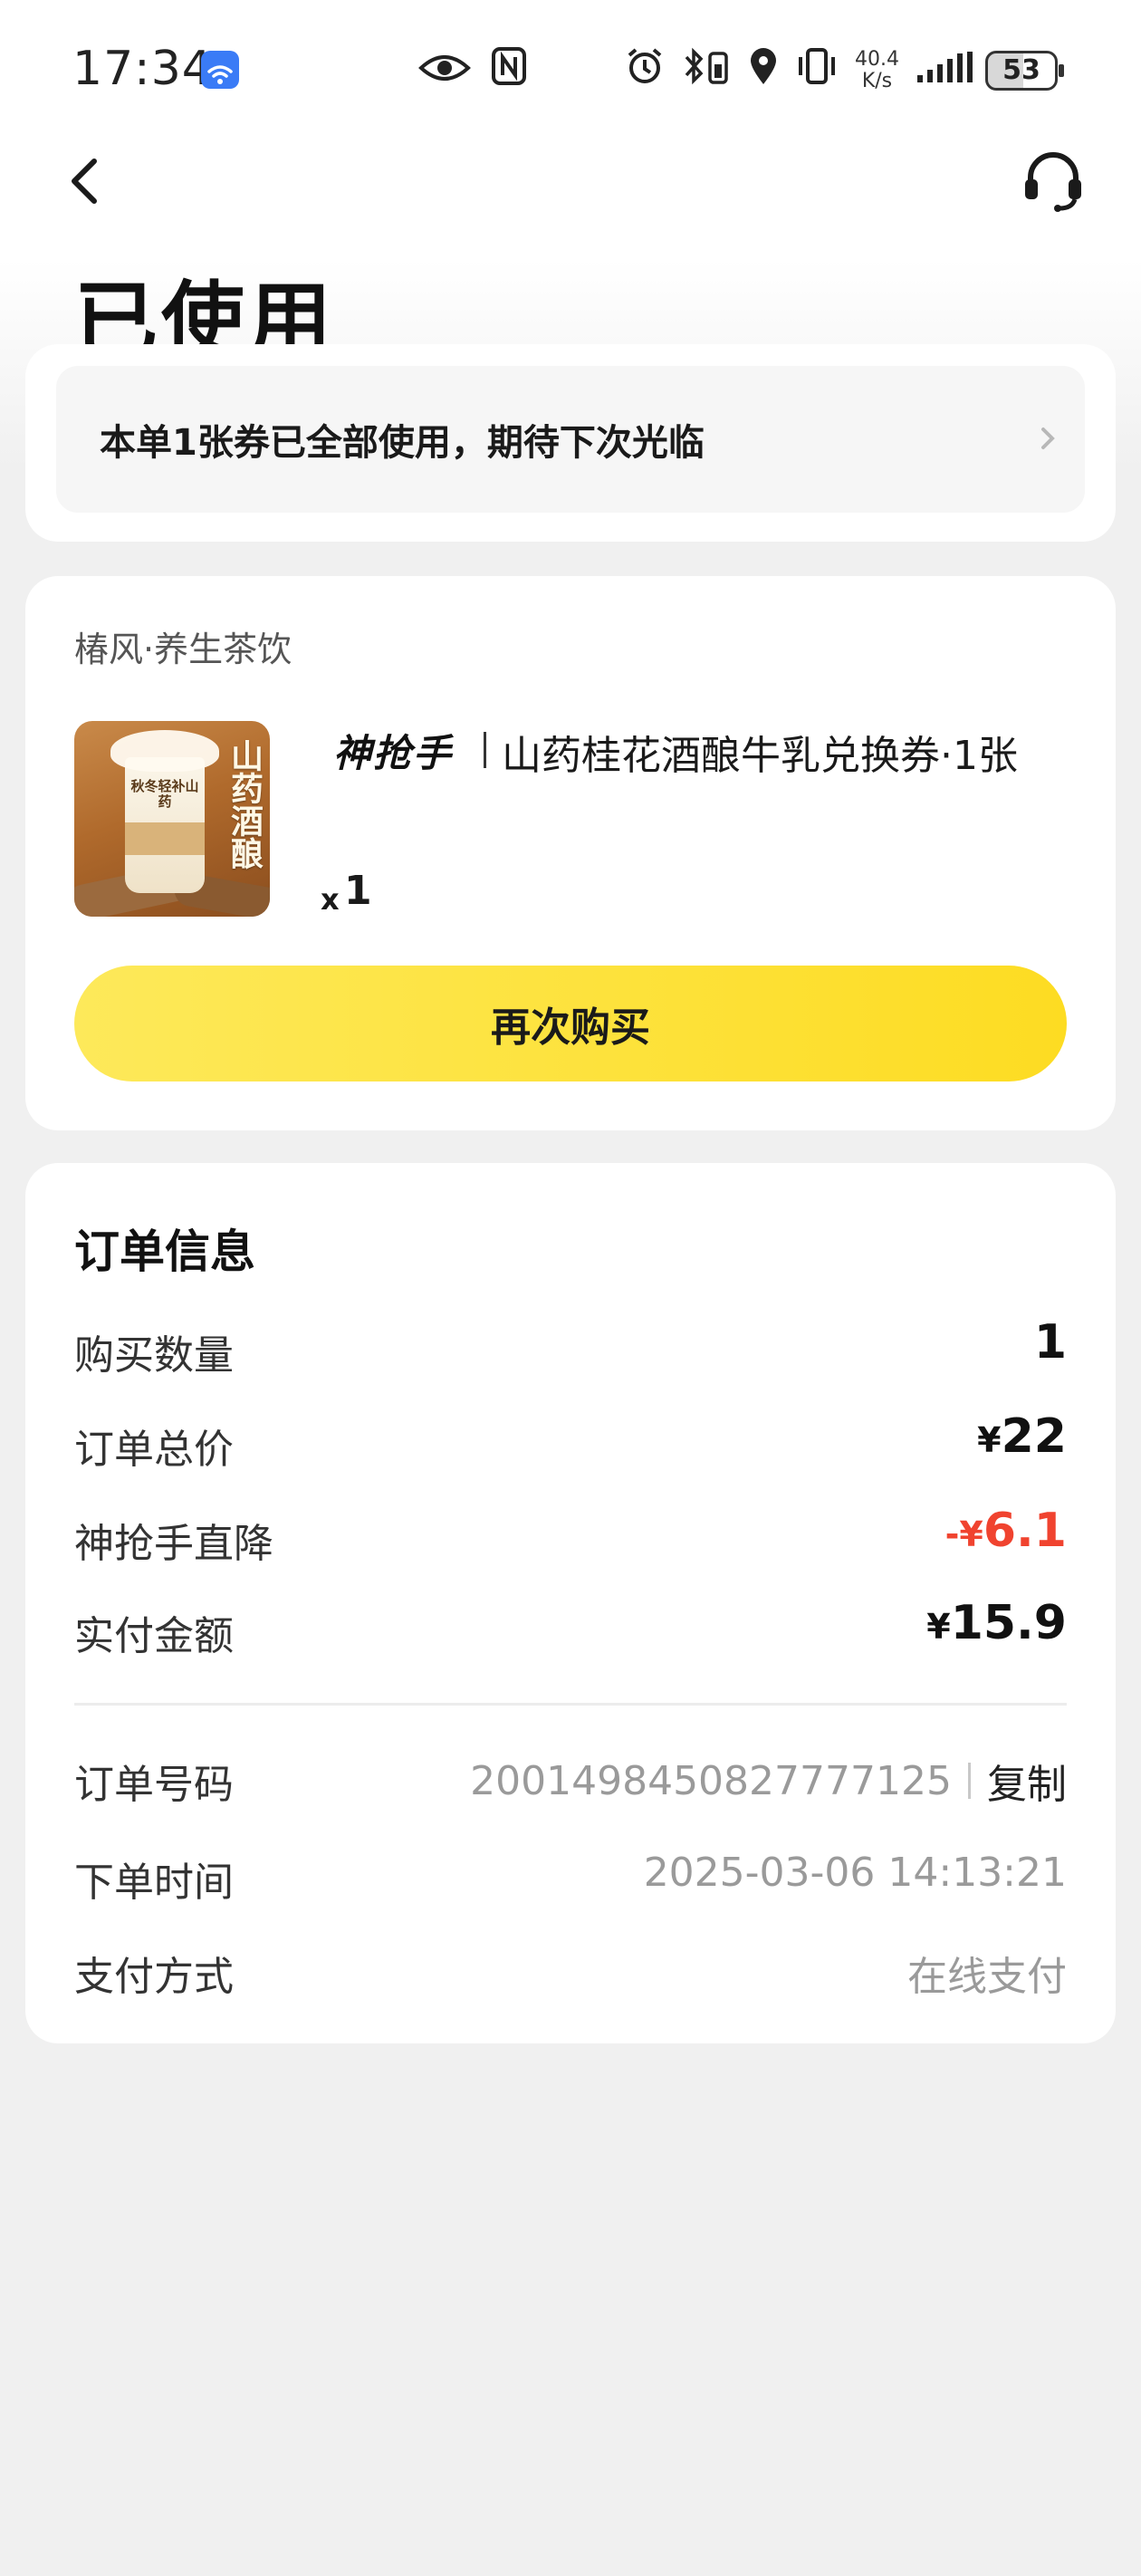  I want to click on divider, so click(570, 1704).